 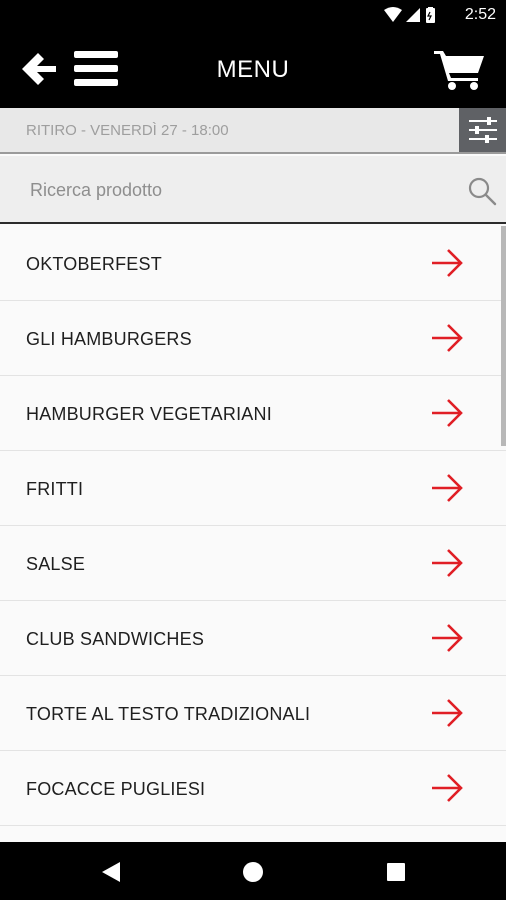 What do you see at coordinates (115, 639) in the screenshot?
I see `category-label: CLUB SANDWICHES` at bounding box center [115, 639].